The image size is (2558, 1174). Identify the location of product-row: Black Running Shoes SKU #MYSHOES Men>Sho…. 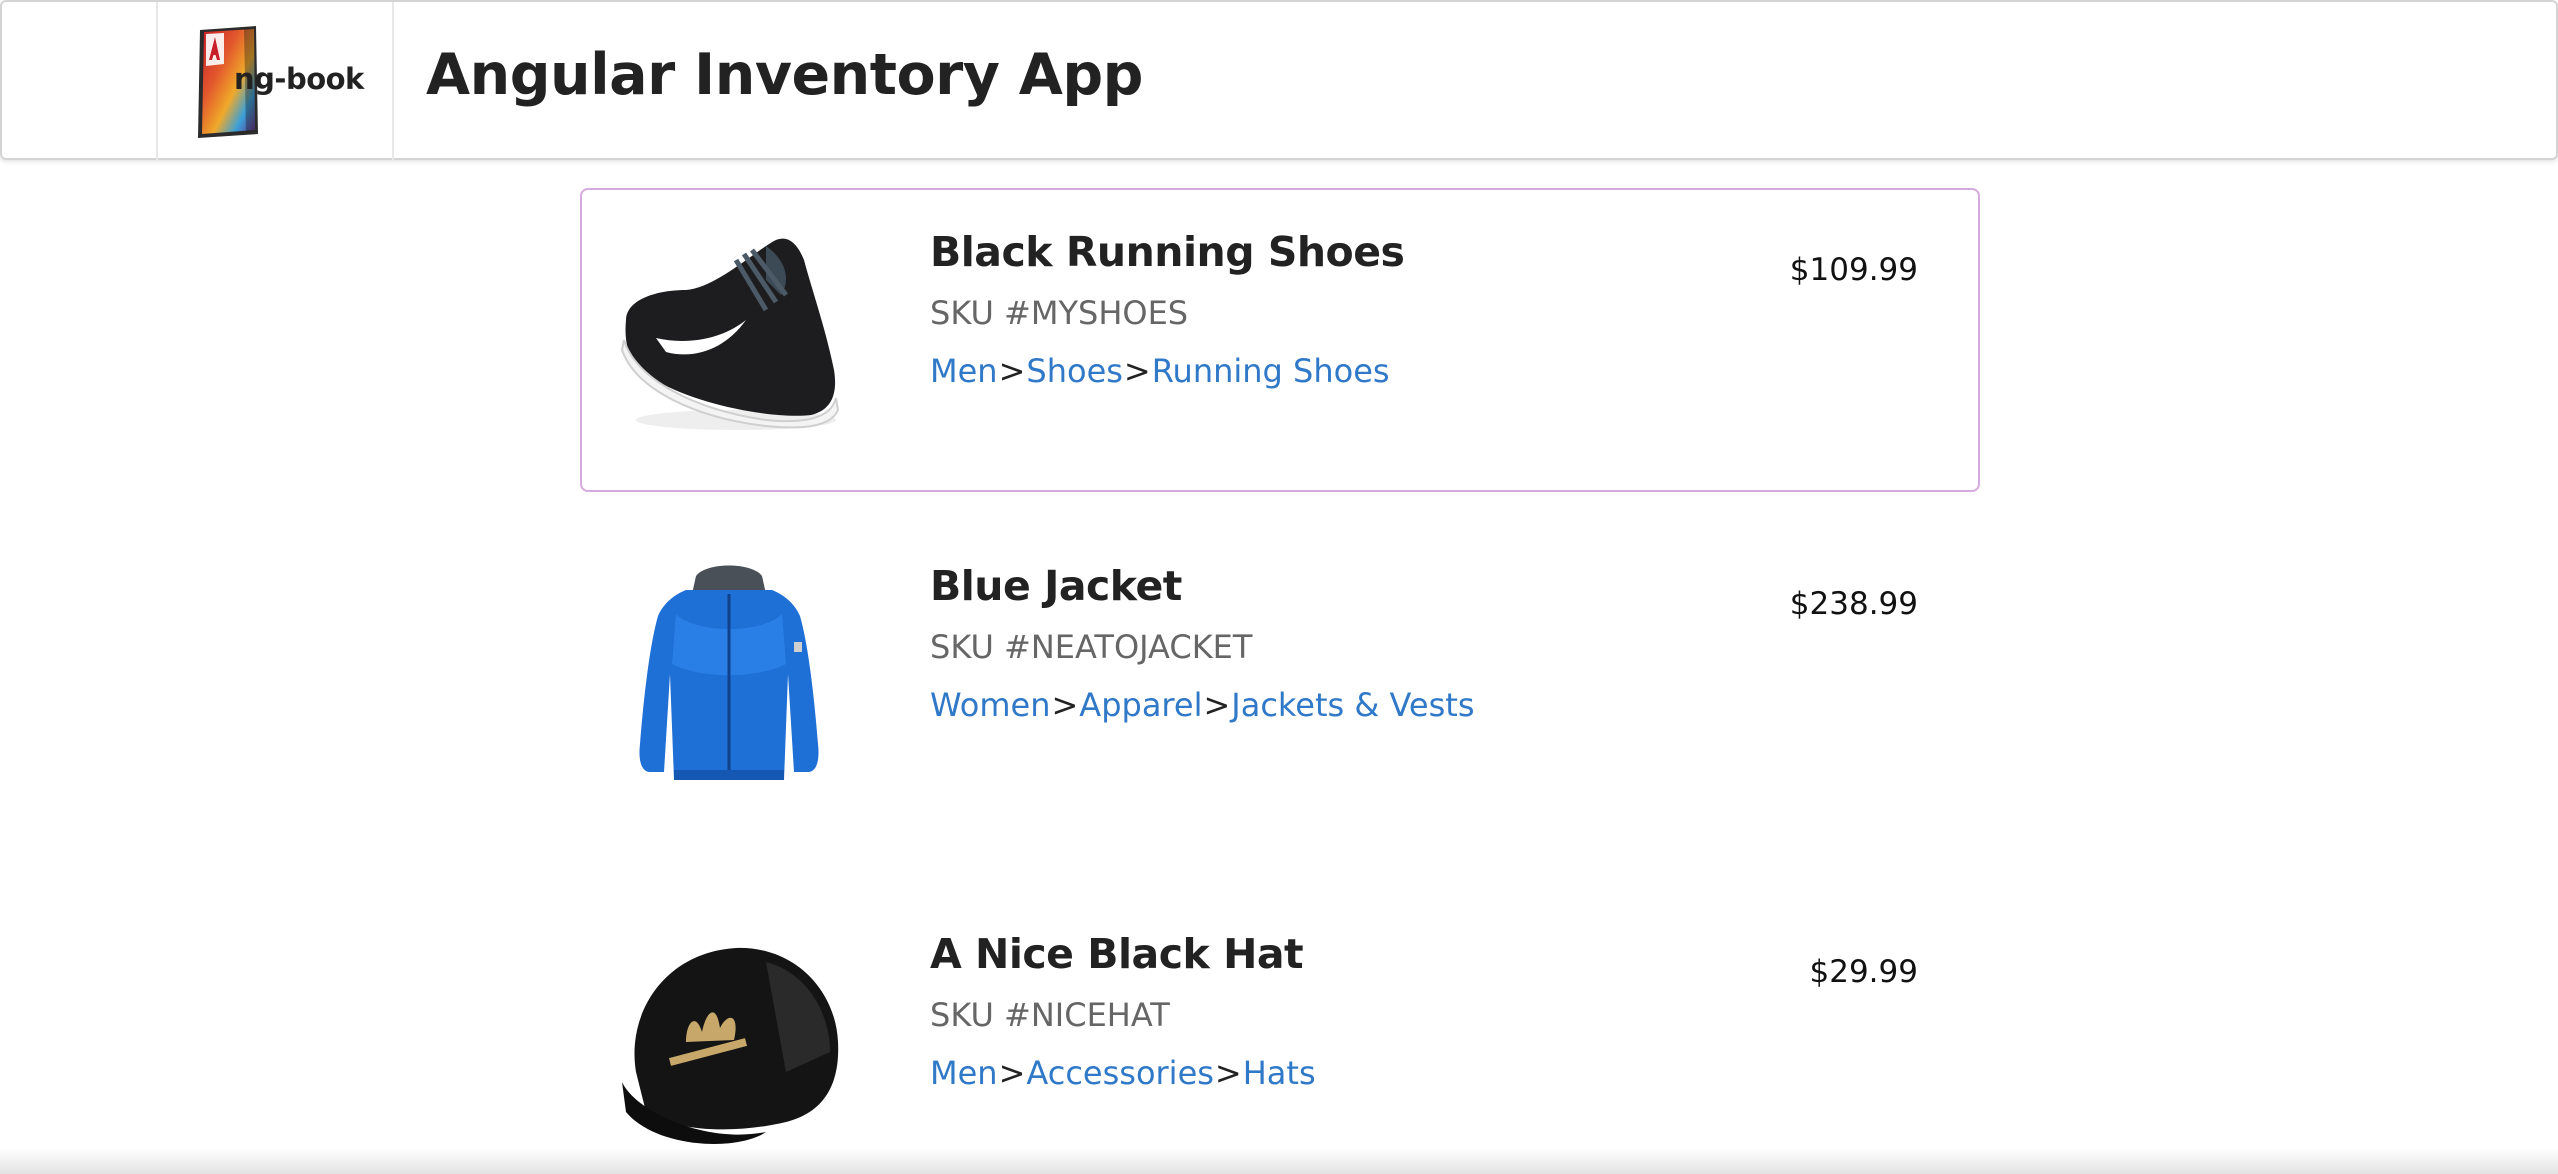
(1280, 340).